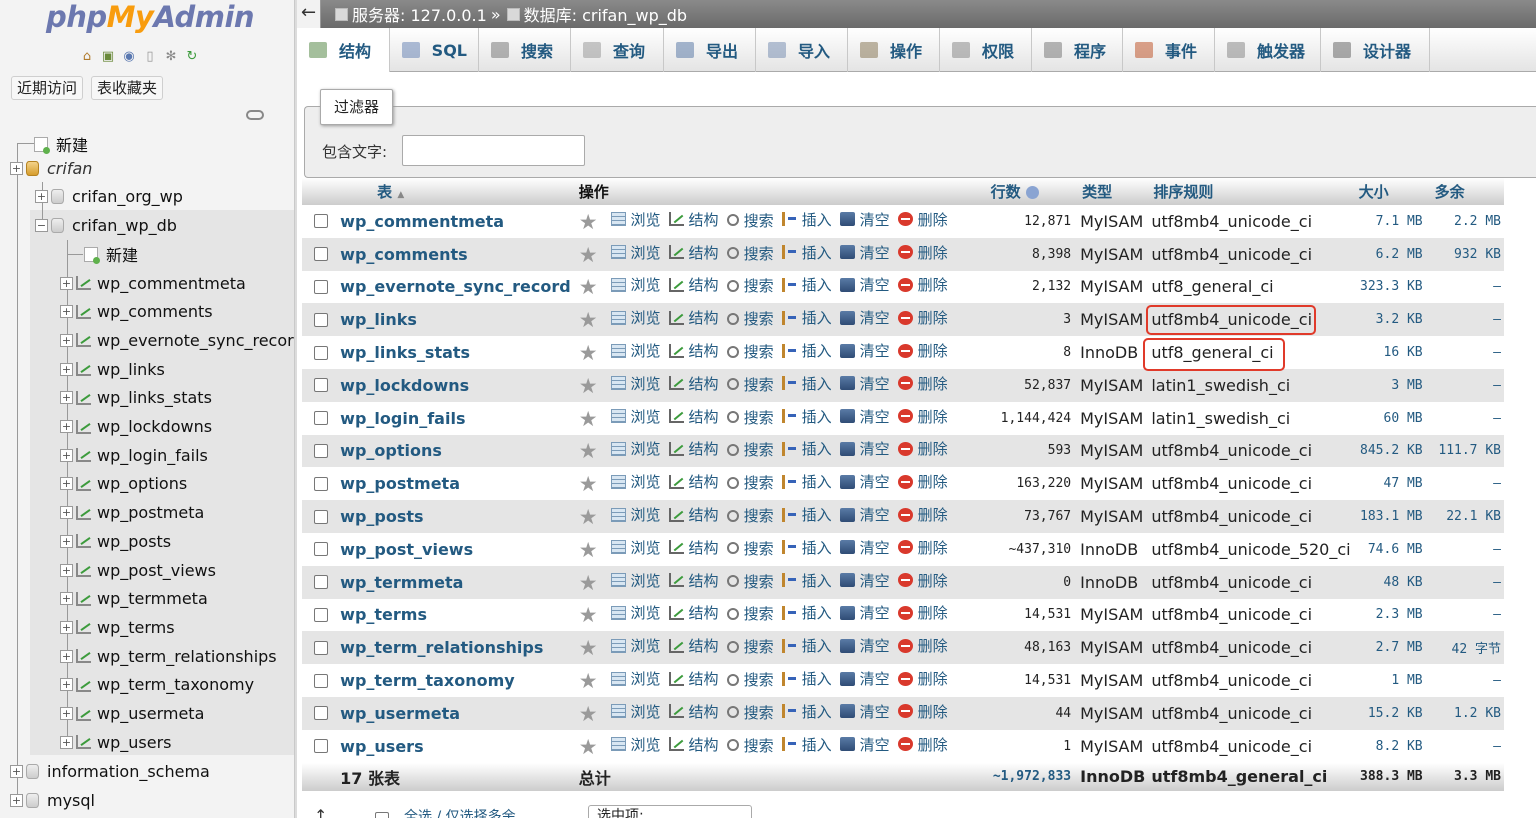  What do you see at coordinates (132, 714) in the screenshot?
I see `tree-table-item: + wp_usermeta` at bounding box center [132, 714].